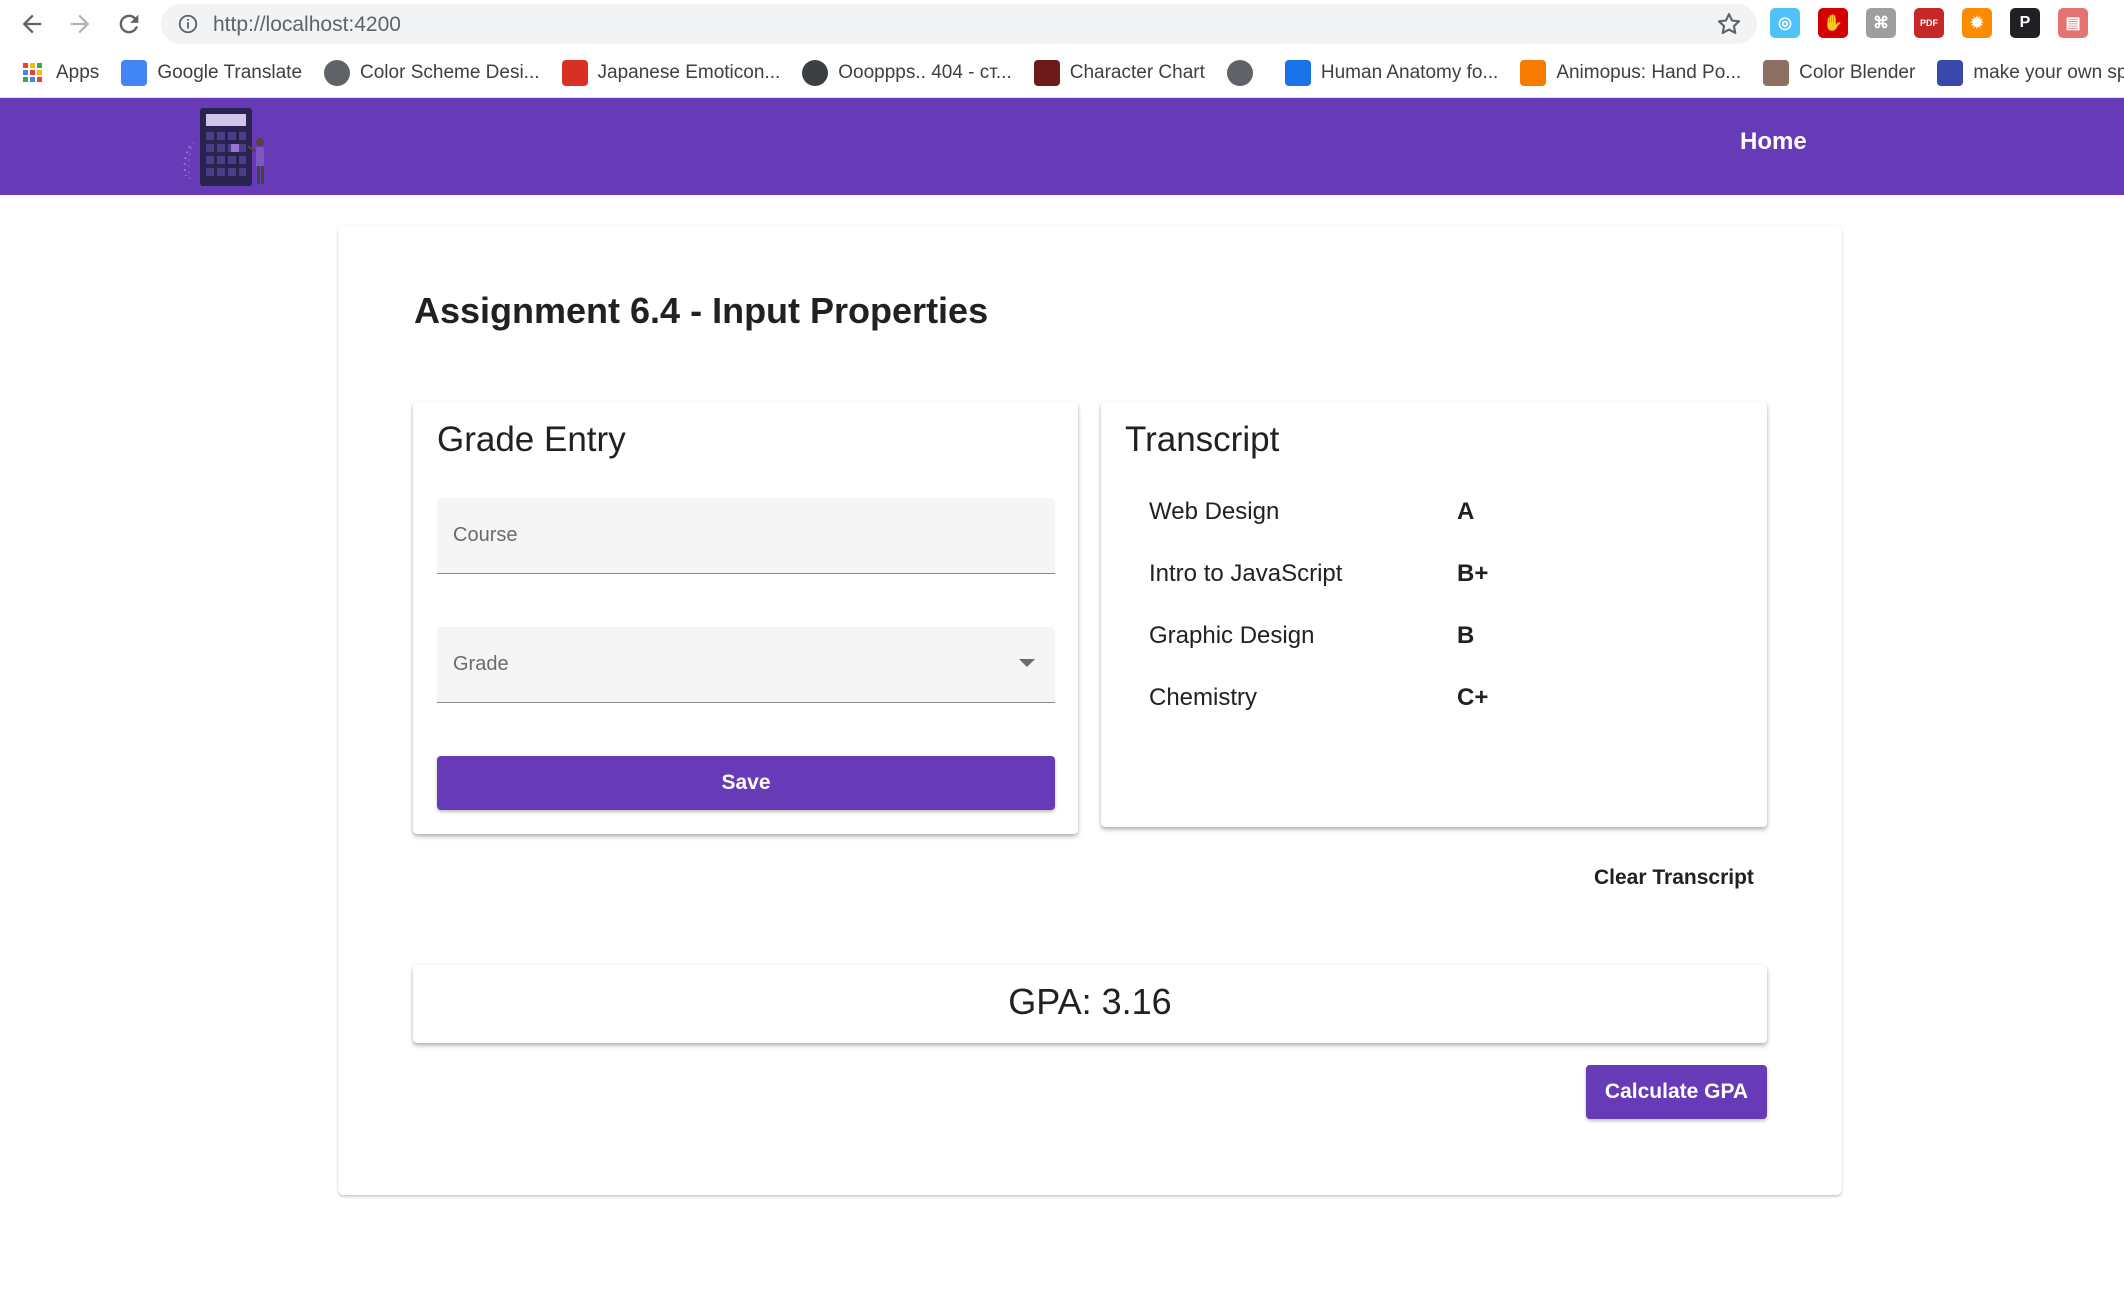  What do you see at coordinates (1785, 23) in the screenshot?
I see `extension-a-icon: ◎` at bounding box center [1785, 23].